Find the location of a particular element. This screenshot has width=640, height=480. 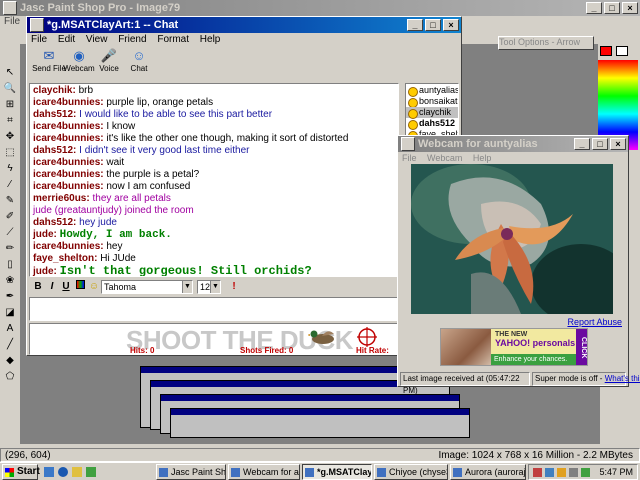

webcam-menu-help: Help is located at coordinates (482, 158).